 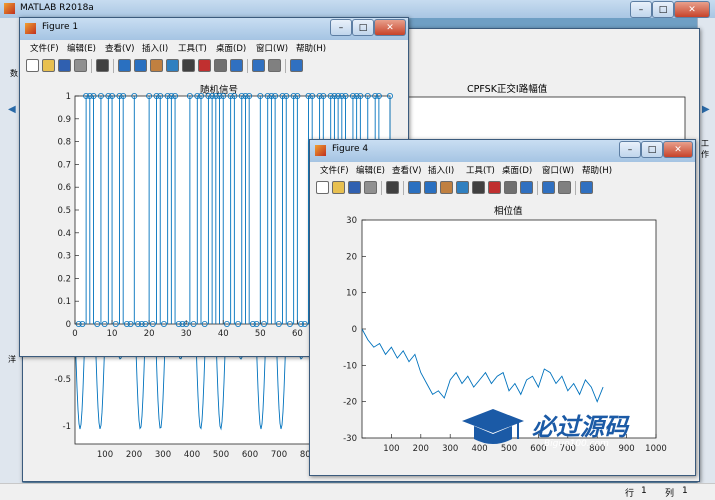 I want to click on figure1-y-tick-label: 0.4, so click(x=64, y=234).